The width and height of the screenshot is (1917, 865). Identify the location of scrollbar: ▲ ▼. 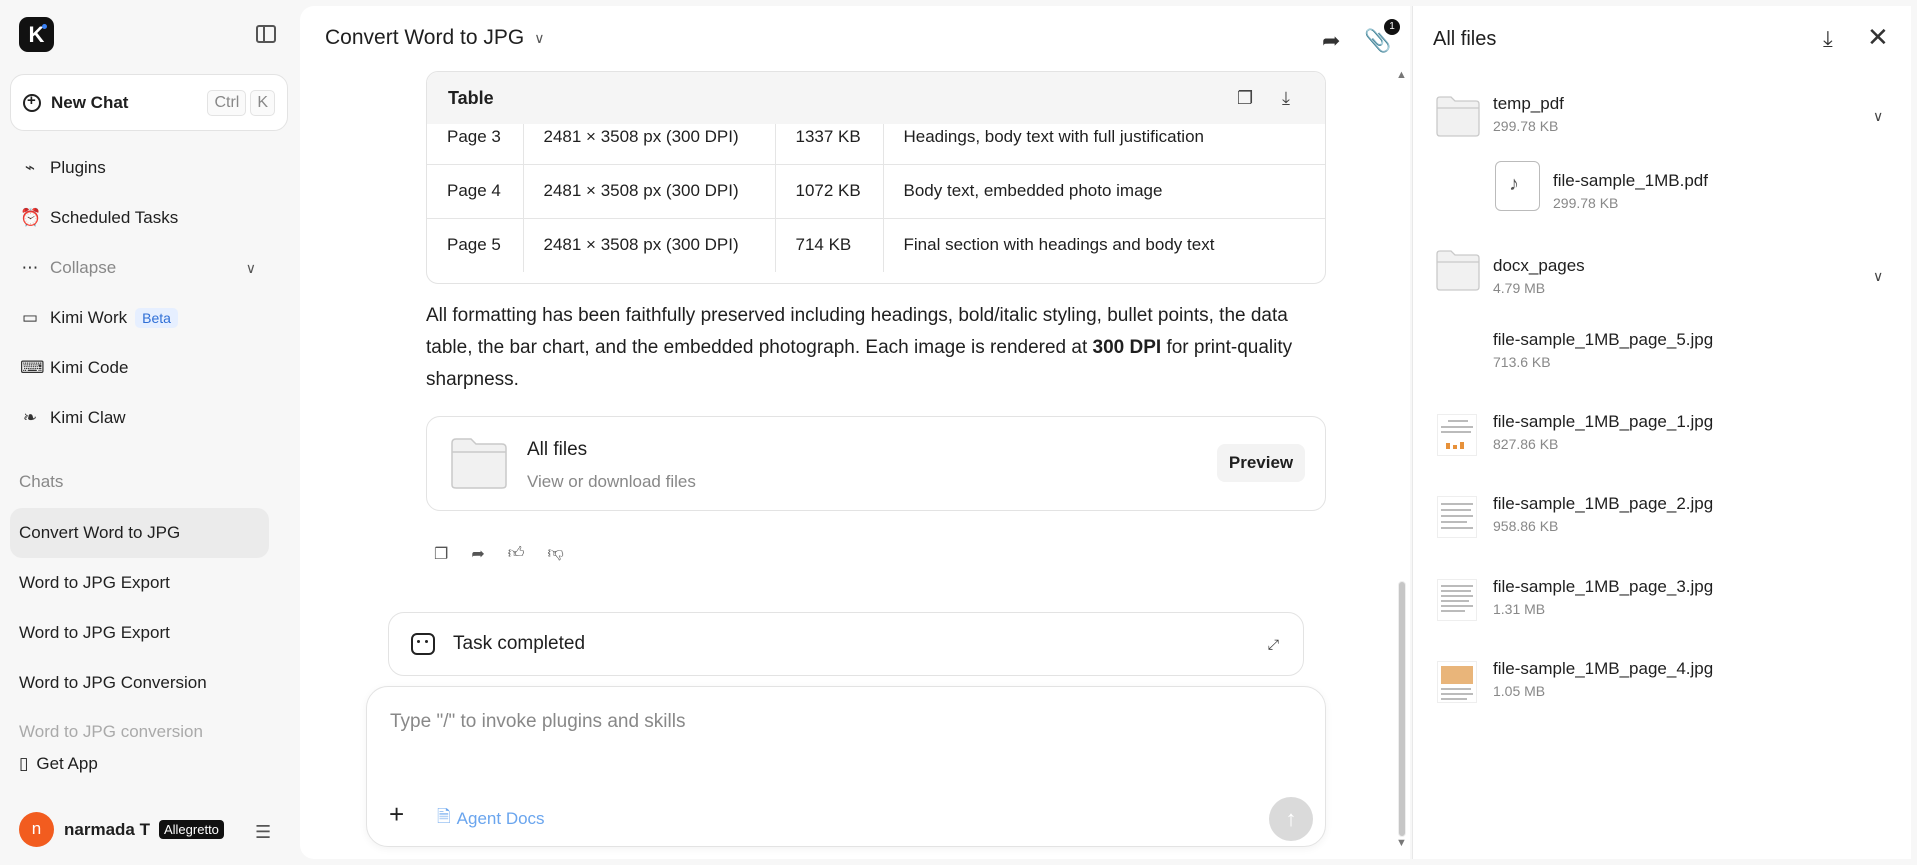
(1402, 459).